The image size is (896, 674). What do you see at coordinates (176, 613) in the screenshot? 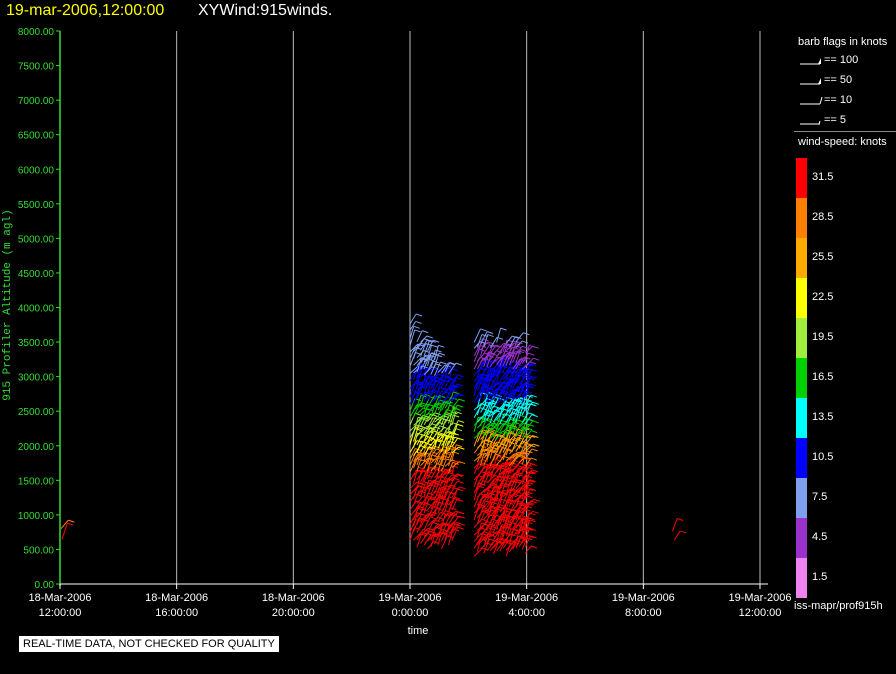
I see `x-tick-time: 16:00:00` at bounding box center [176, 613].